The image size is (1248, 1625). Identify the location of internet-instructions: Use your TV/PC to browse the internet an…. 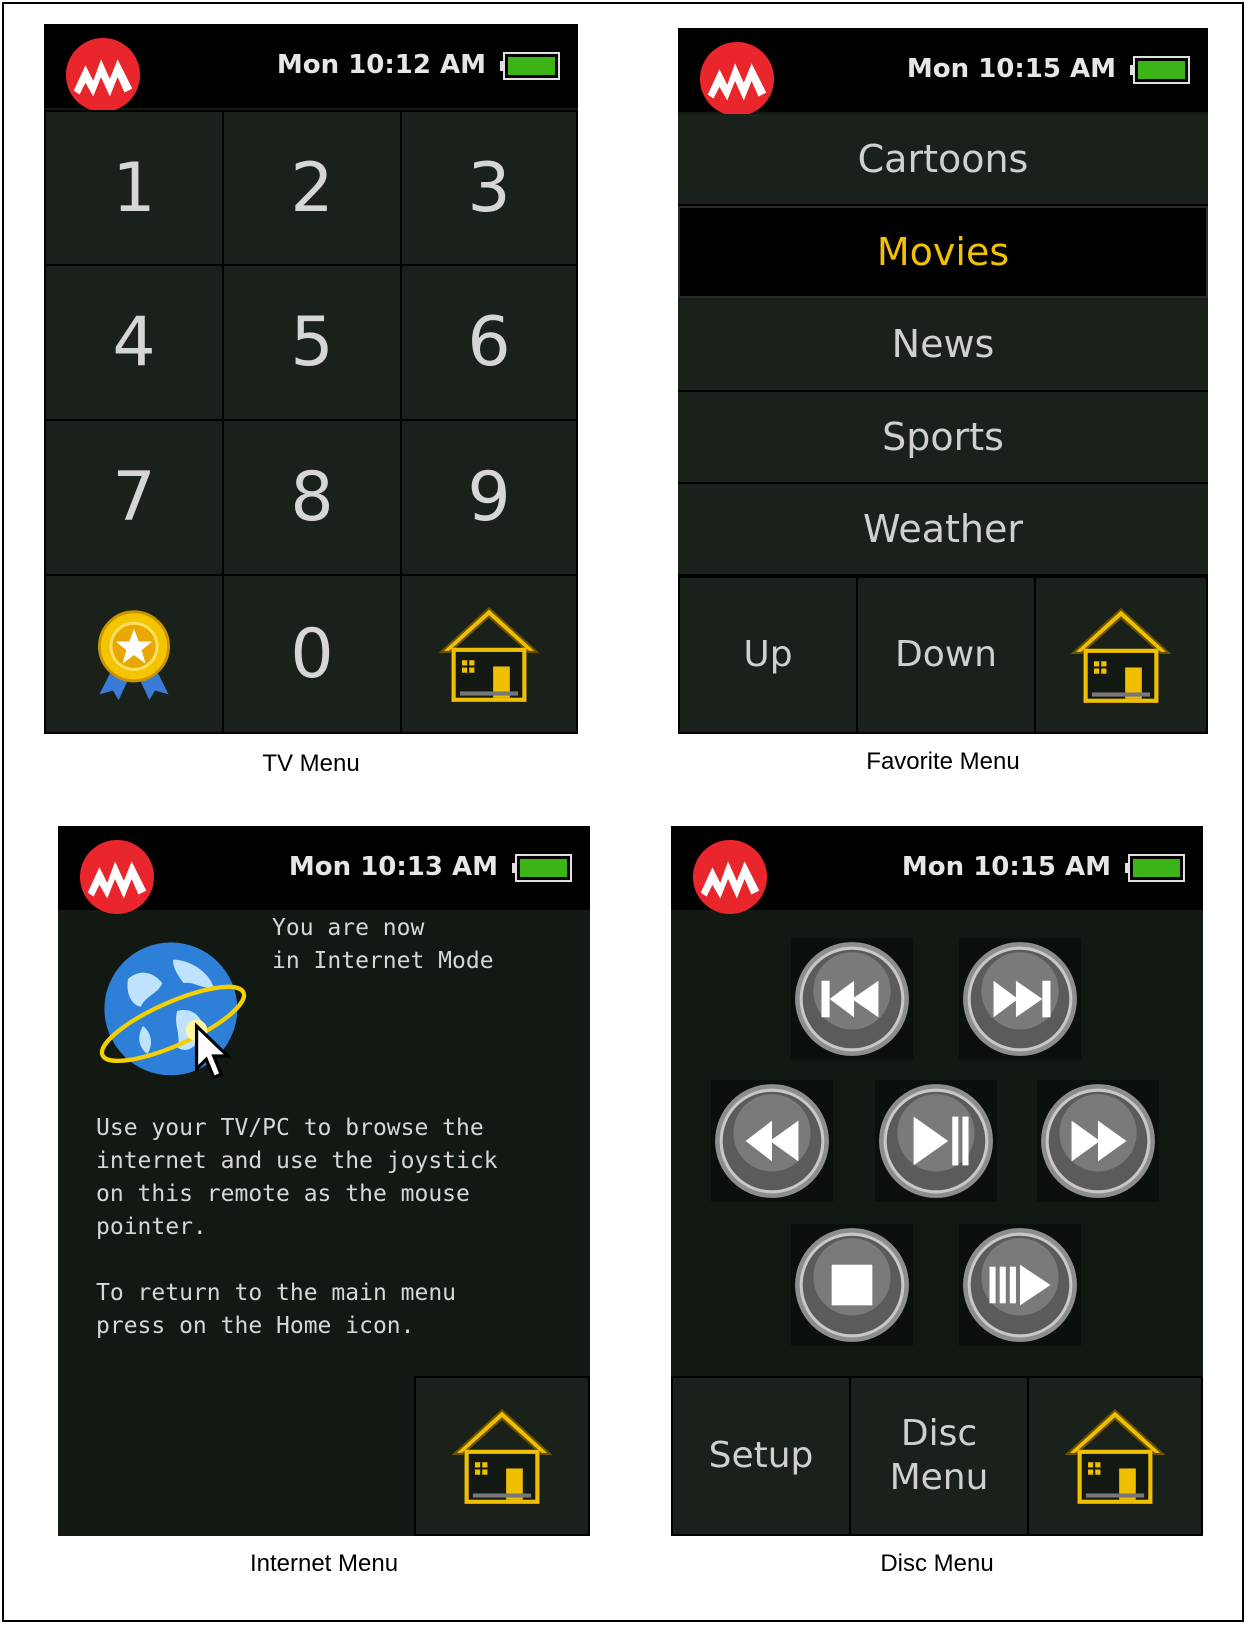
(297, 1227).